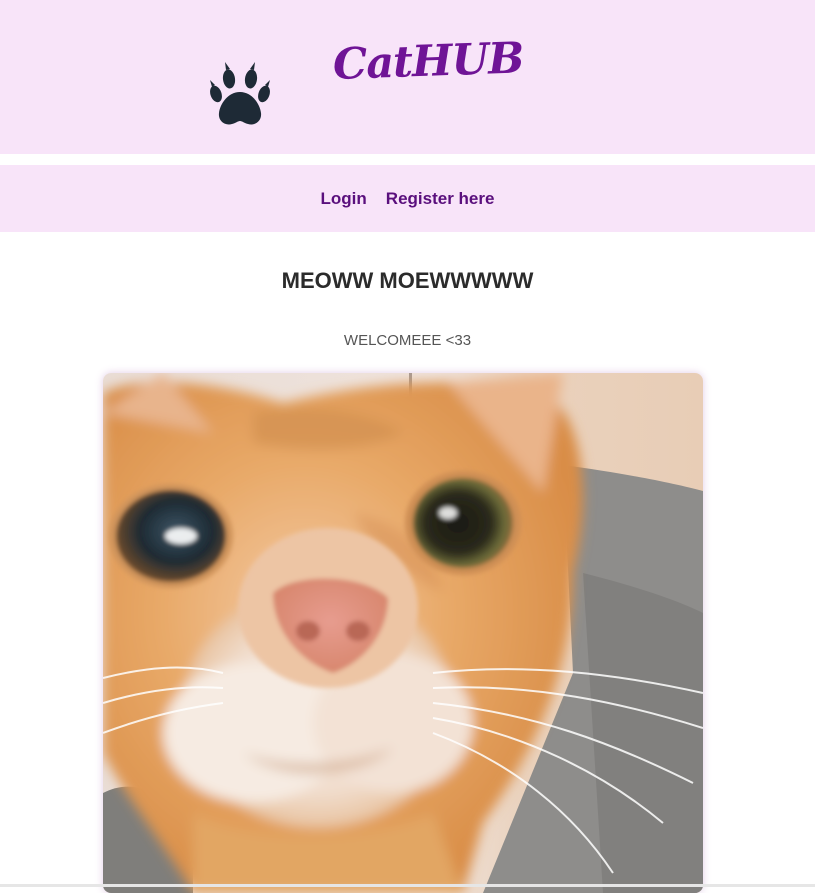 This screenshot has height=893, width=815. What do you see at coordinates (240, 93) in the screenshot?
I see `paw-print-icon` at bounding box center [240, 93].